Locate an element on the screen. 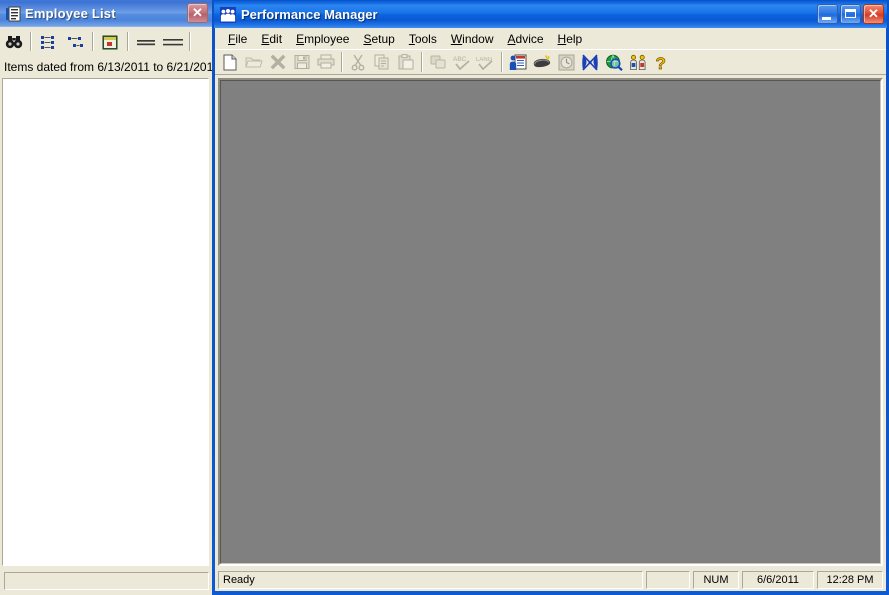 The height and width of the screenshot is (595, 889). maximize-button is located at coordinates (850, 14).